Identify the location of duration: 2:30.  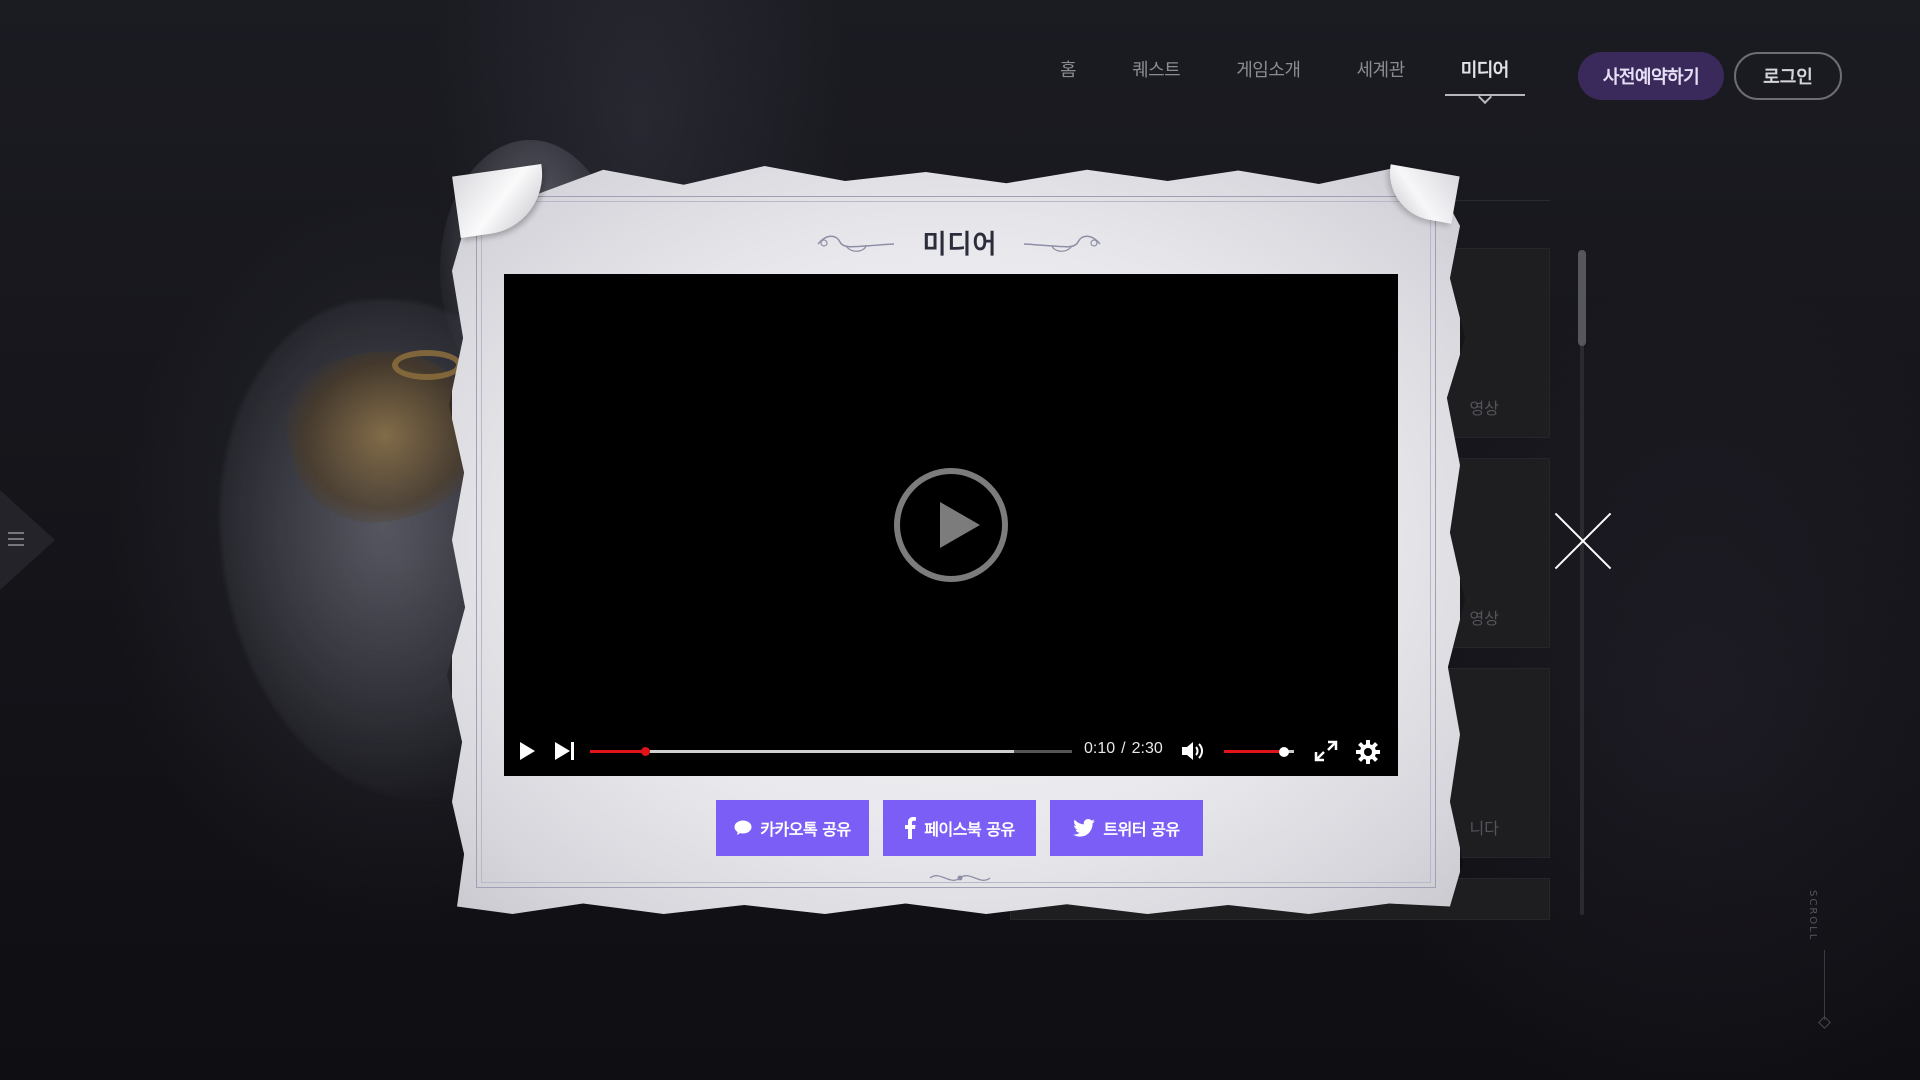
(1147, 748).